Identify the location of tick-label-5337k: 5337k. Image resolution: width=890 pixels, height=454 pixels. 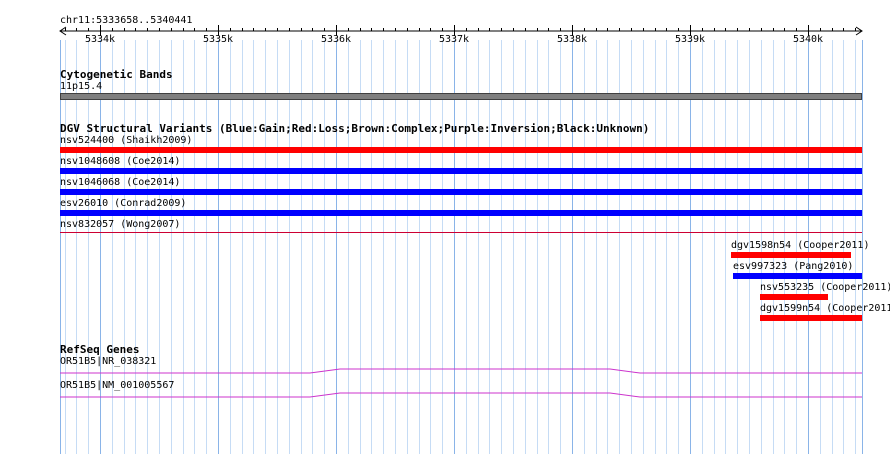
(454, 39).